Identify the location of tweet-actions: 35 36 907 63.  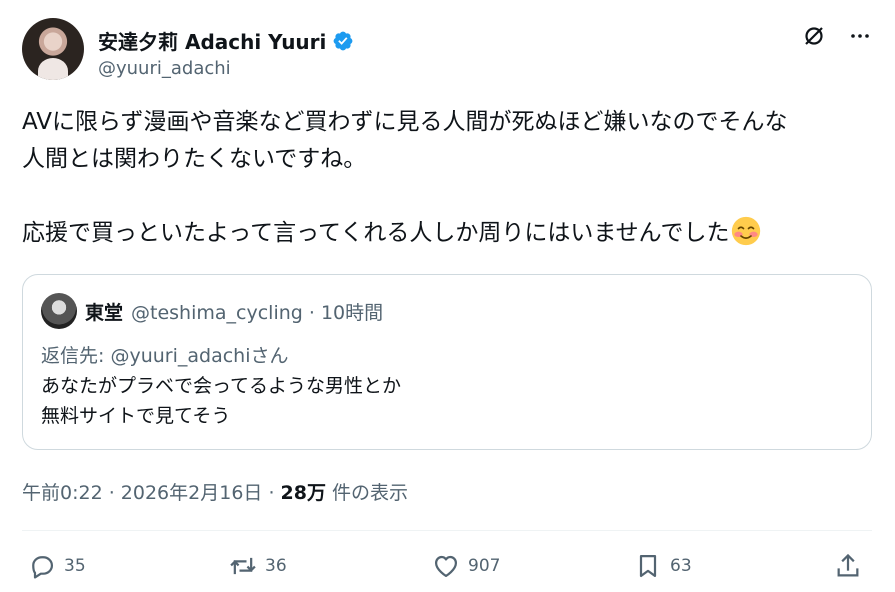
(447, 570).